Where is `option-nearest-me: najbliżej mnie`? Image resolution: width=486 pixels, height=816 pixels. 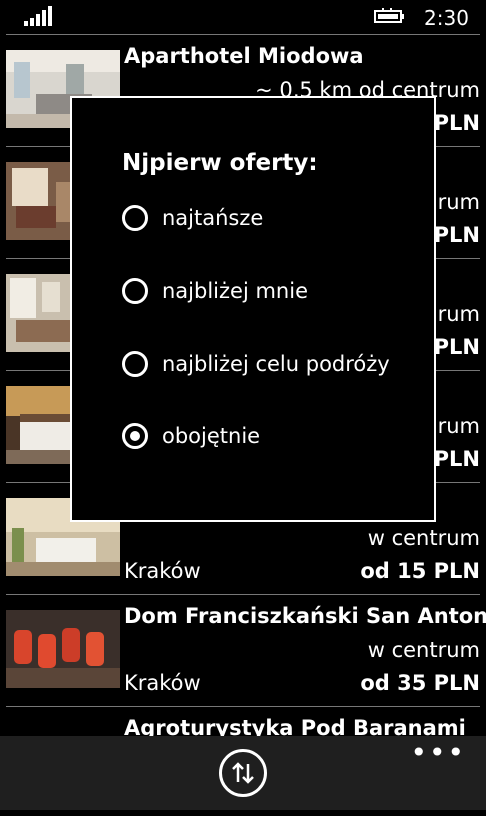 option-nearest-me: najbliżej mnie is located at coordinates (215, 291).